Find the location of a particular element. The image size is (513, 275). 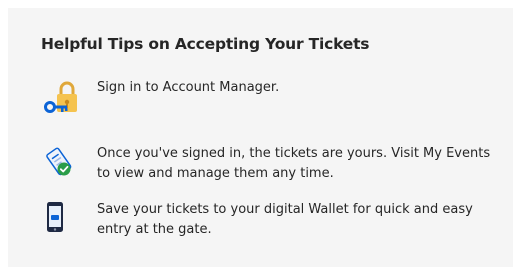

tip-item-sign-in: Sign in to Account Manager. is located at coordinates (271, 100).